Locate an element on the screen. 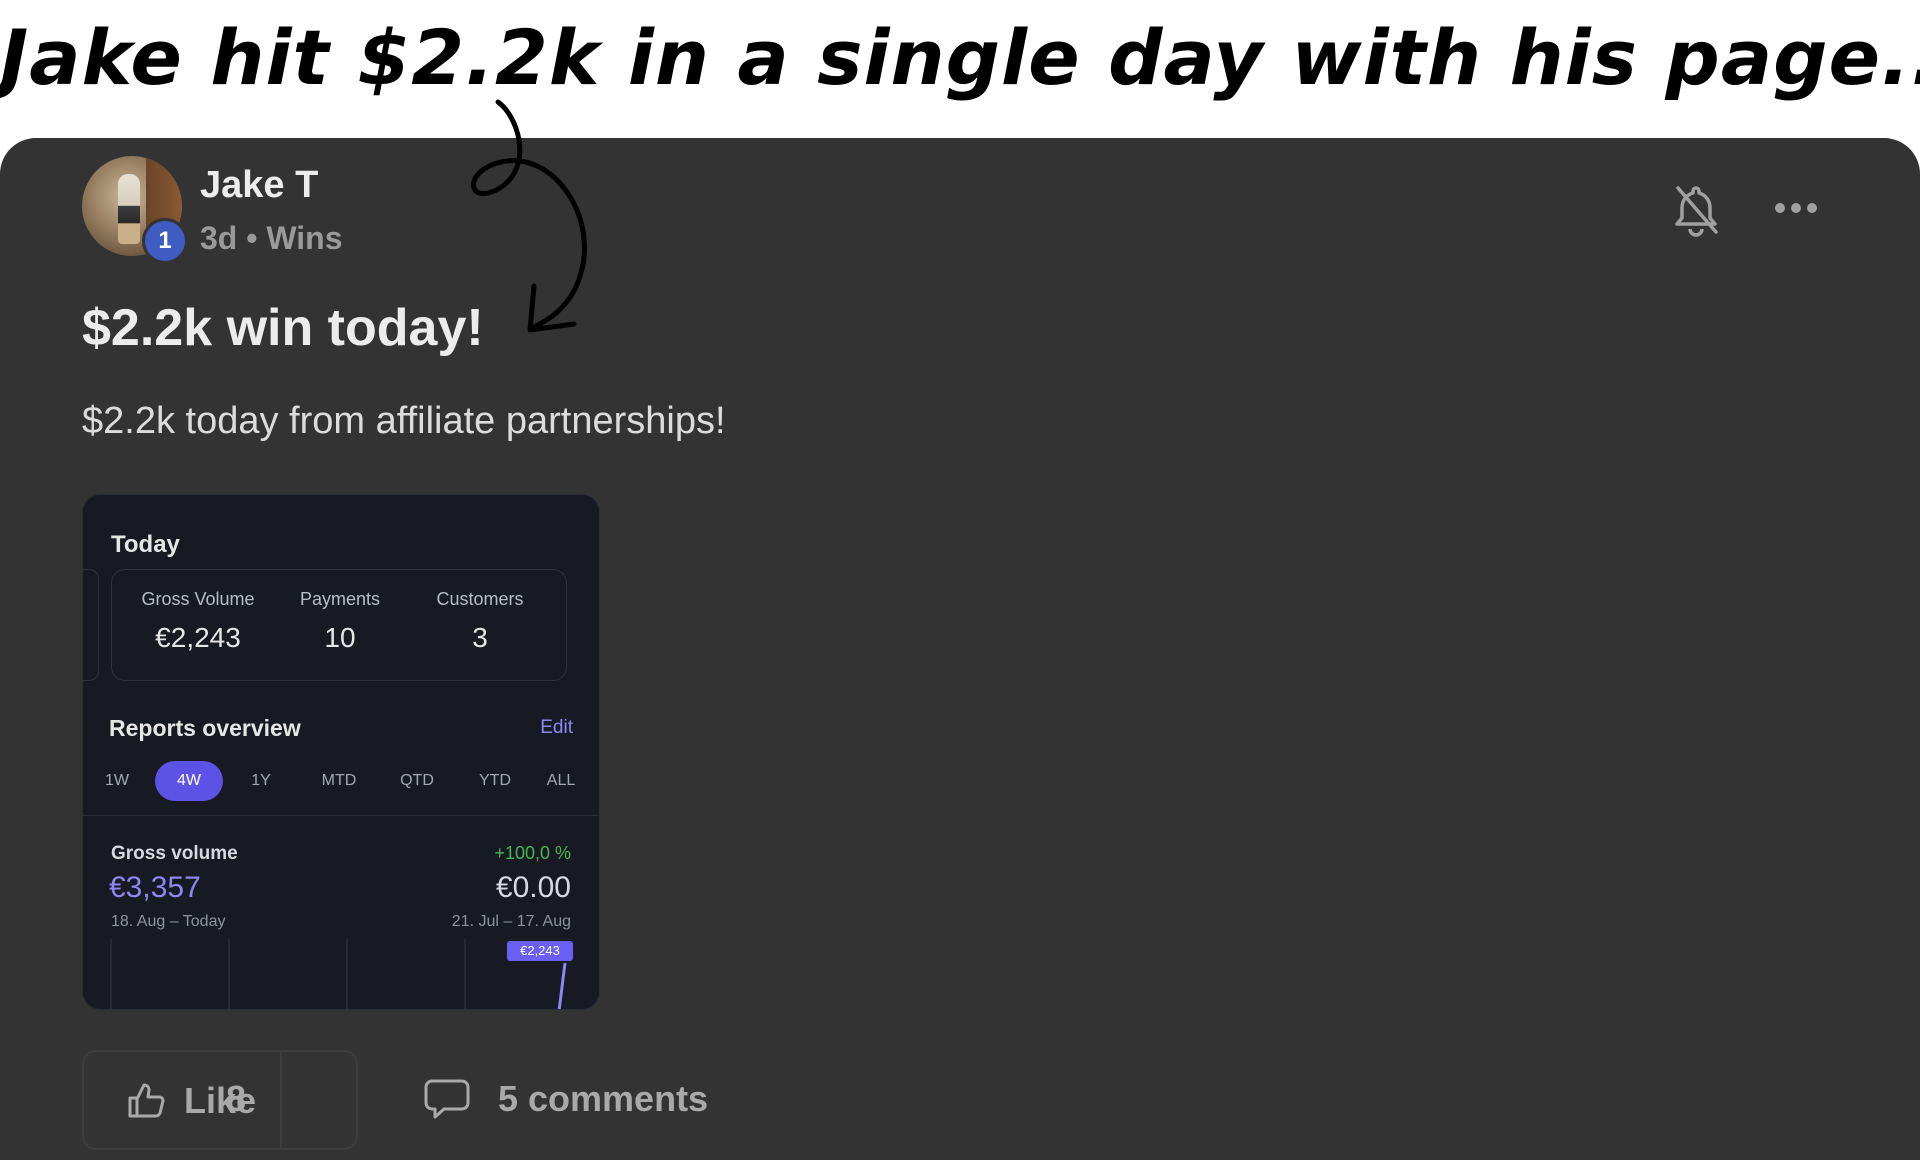 This screenshot has width=1920, height=1160. stat-value: 3 is located at coordinates (480, 637).